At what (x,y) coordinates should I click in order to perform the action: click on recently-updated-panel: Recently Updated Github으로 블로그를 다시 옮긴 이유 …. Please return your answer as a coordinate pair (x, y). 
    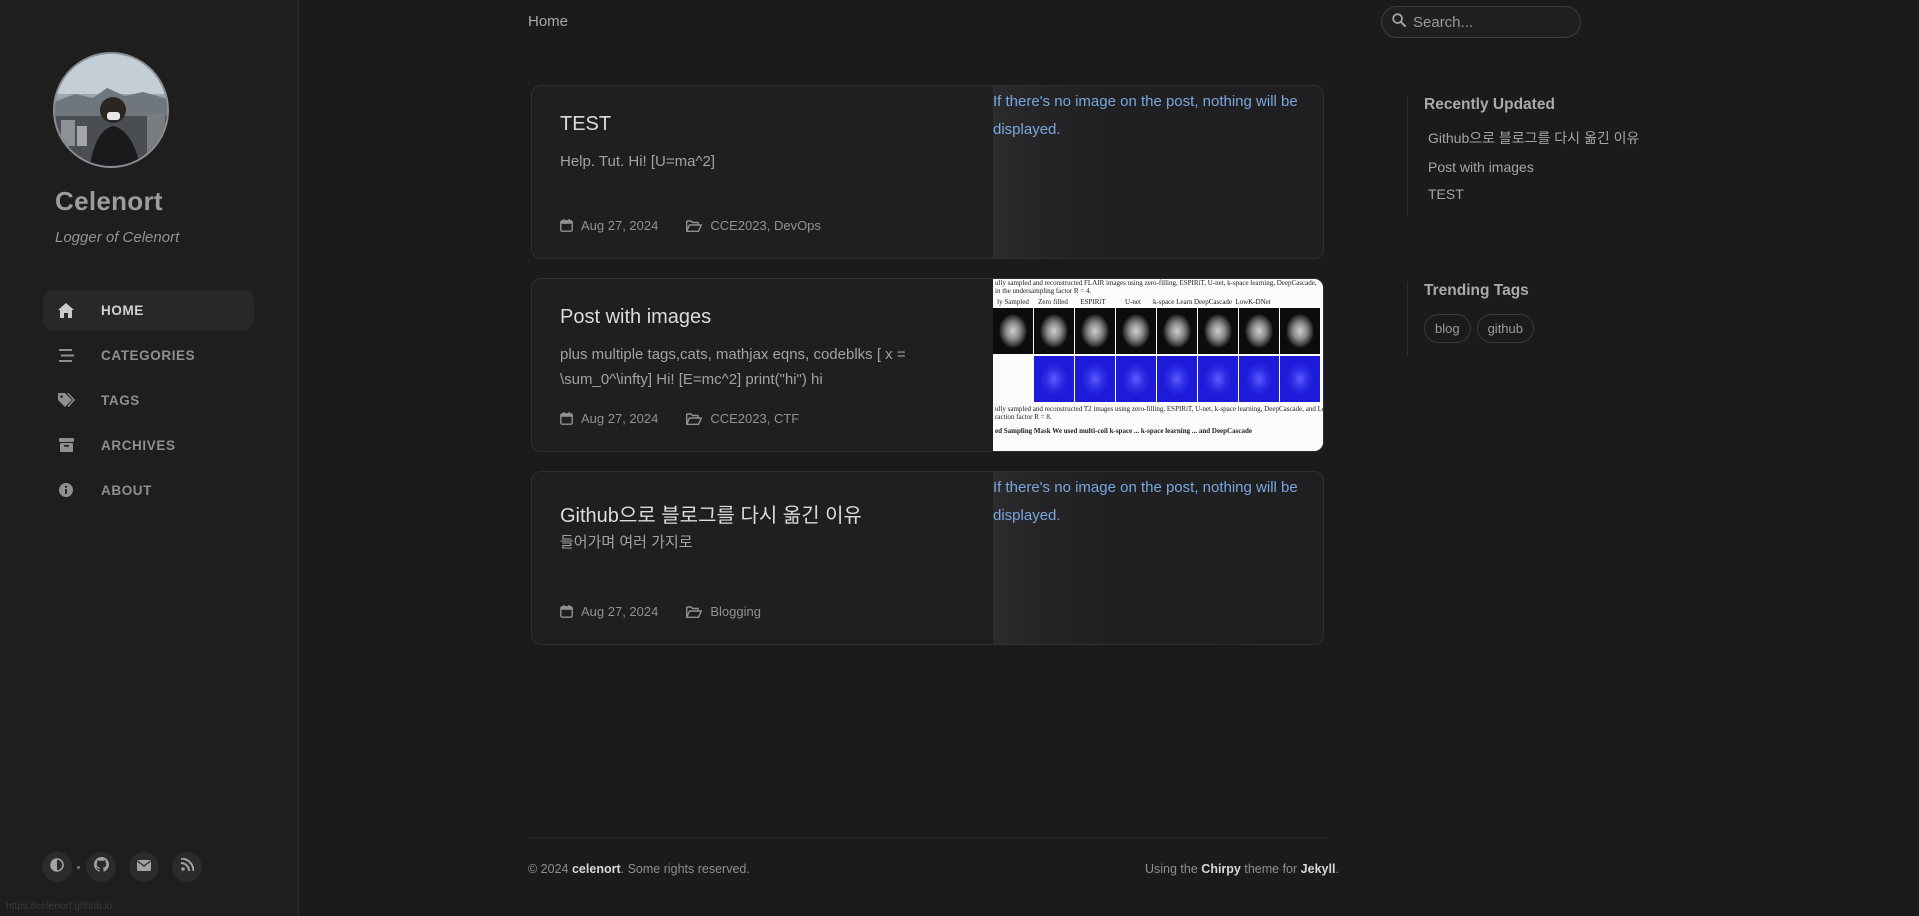
    Looking at the image, I should click on (1523, 156).